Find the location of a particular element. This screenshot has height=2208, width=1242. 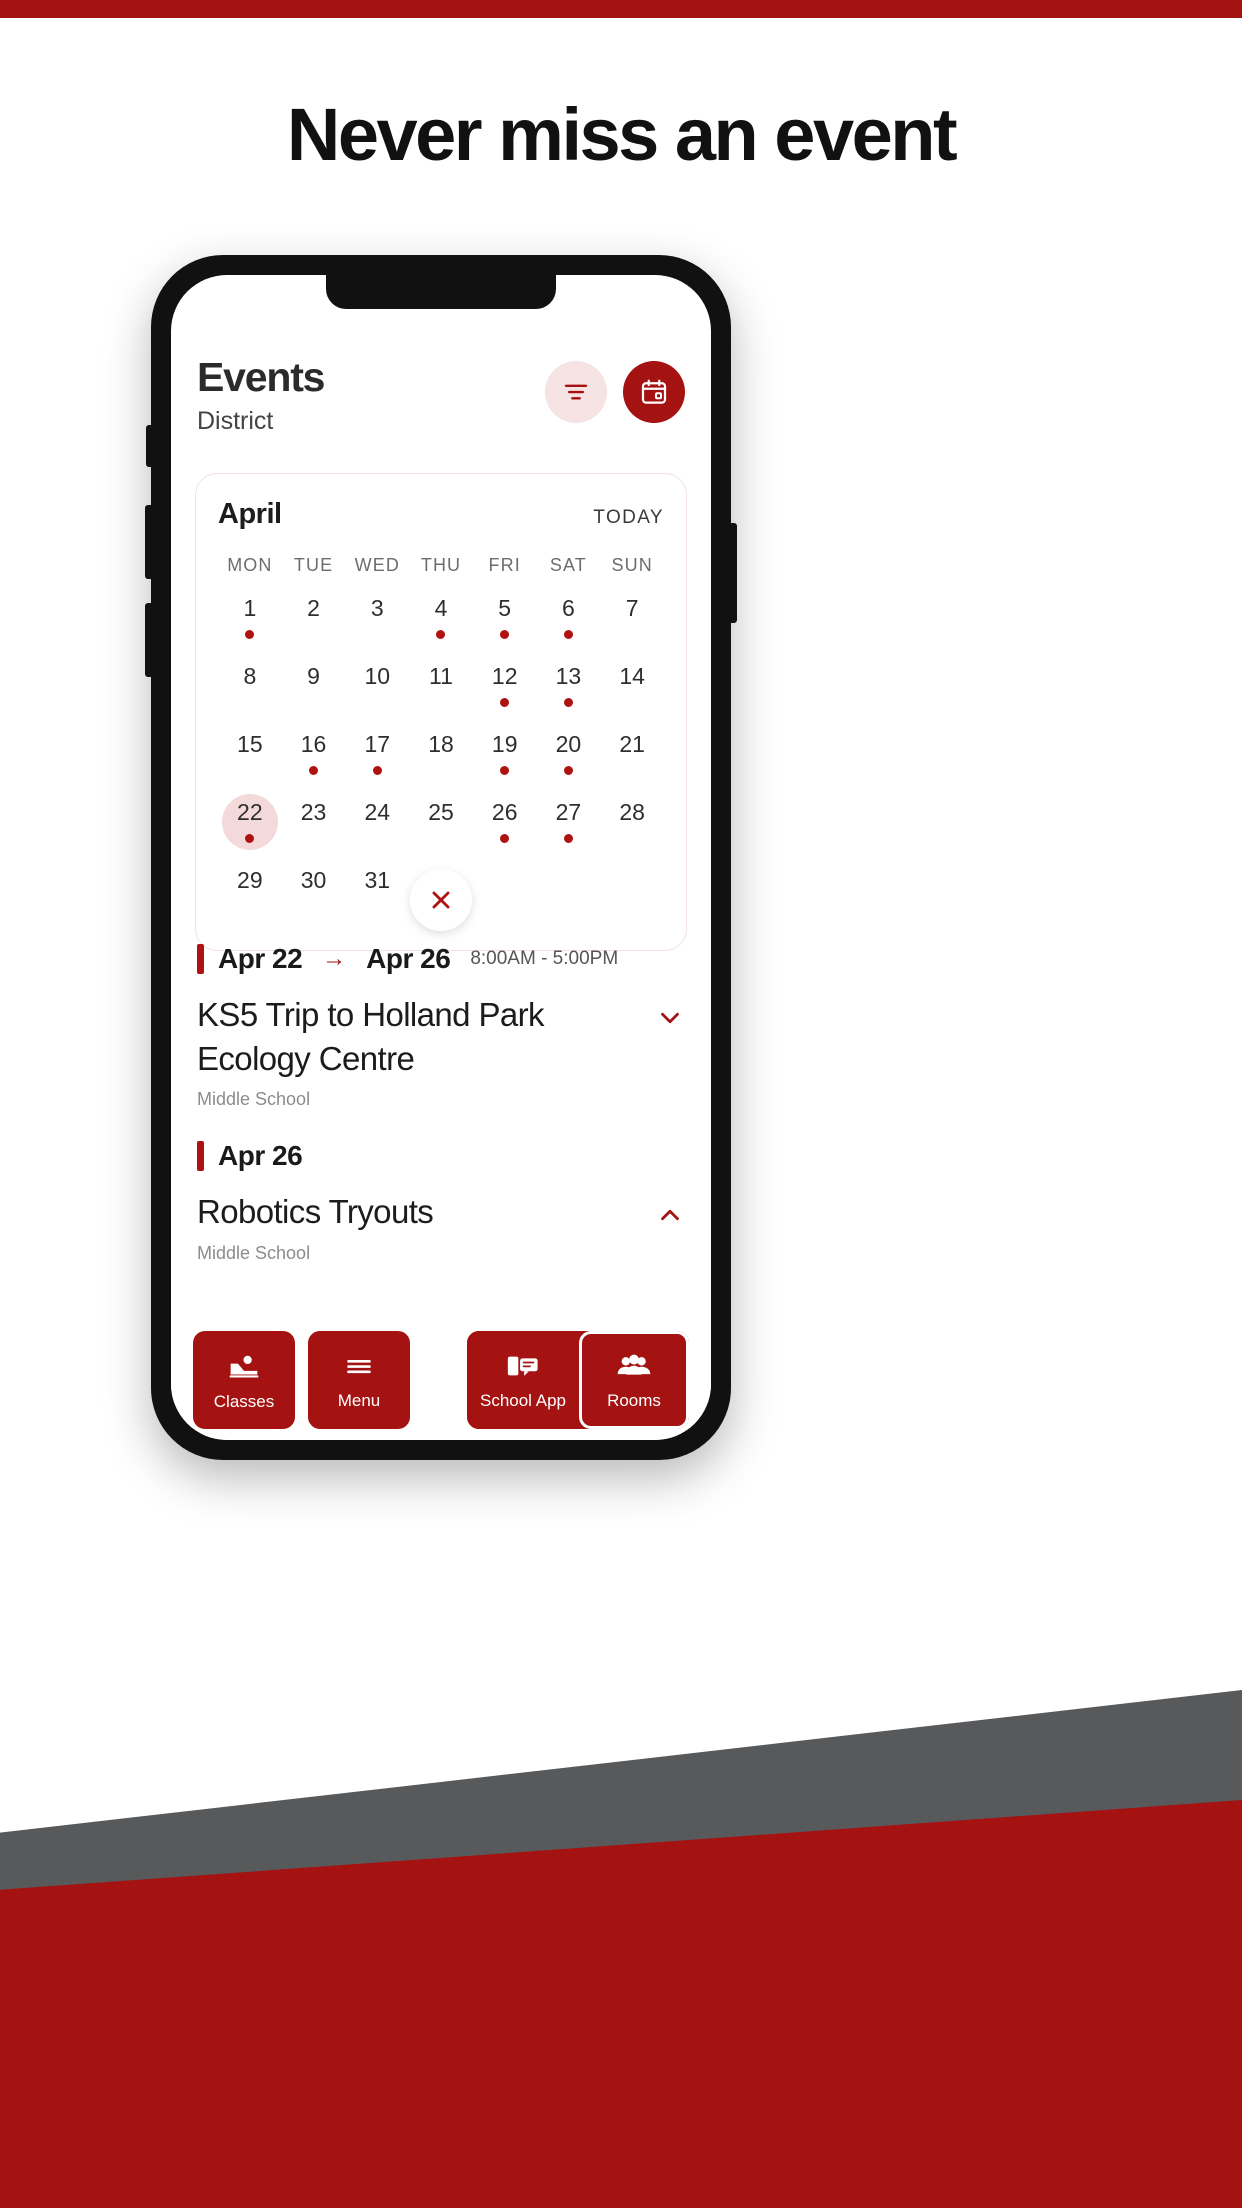

calendar-collapse-button is located at coordinates (441, 900).